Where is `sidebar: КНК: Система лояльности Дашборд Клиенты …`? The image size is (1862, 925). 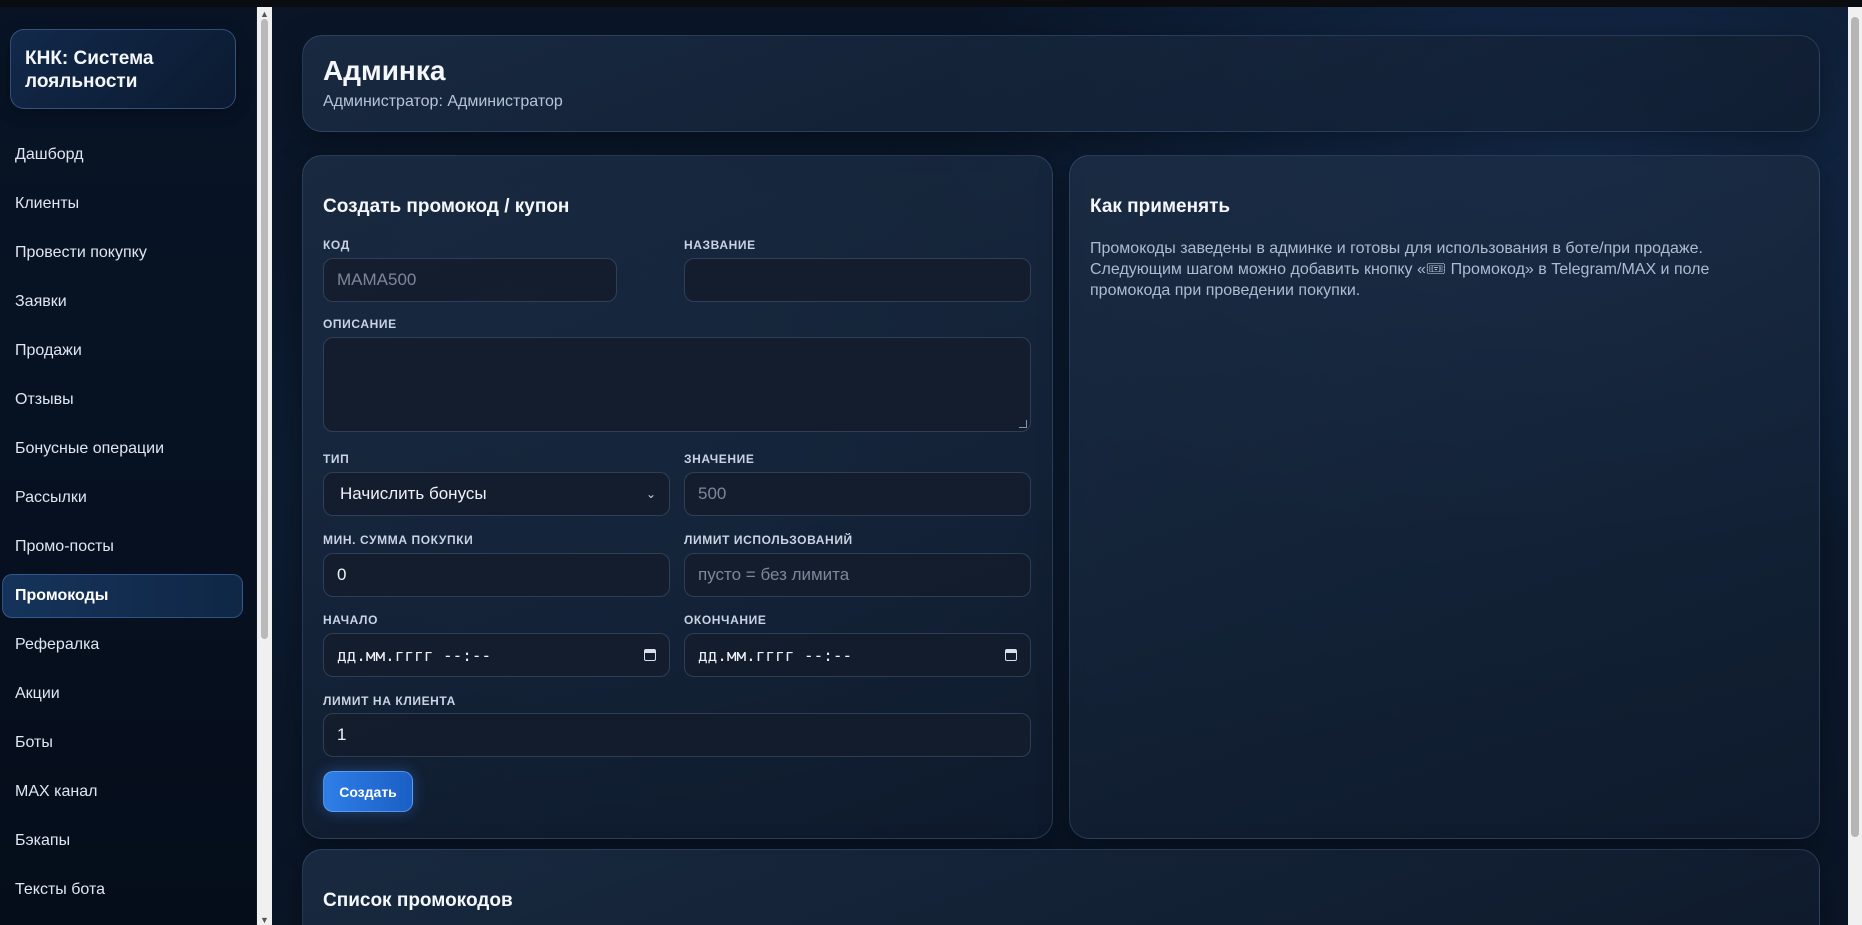
sidebar: КНК: Система лояльности Дашборд Клиенты … is located at coordinates (128, 466).